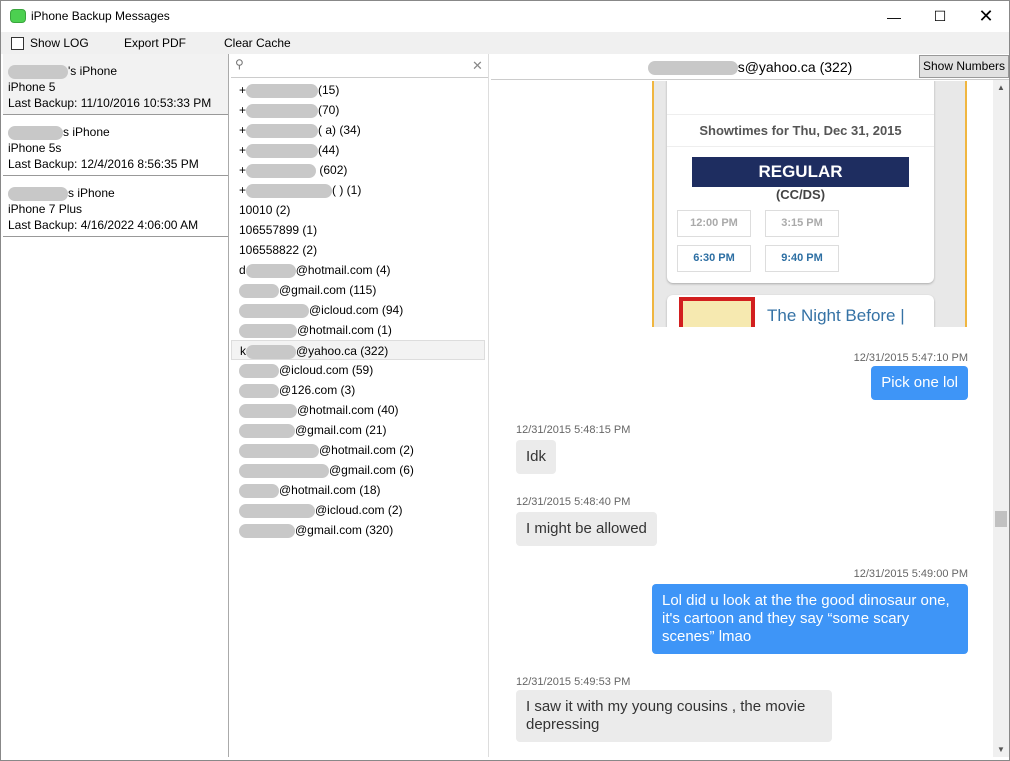 The image size is (1010, 761). What do you see at coordinates (278, 230) in the screenshot?
I see `contact-prefix: 106557899 (1)` at bounding box center [278, 230].